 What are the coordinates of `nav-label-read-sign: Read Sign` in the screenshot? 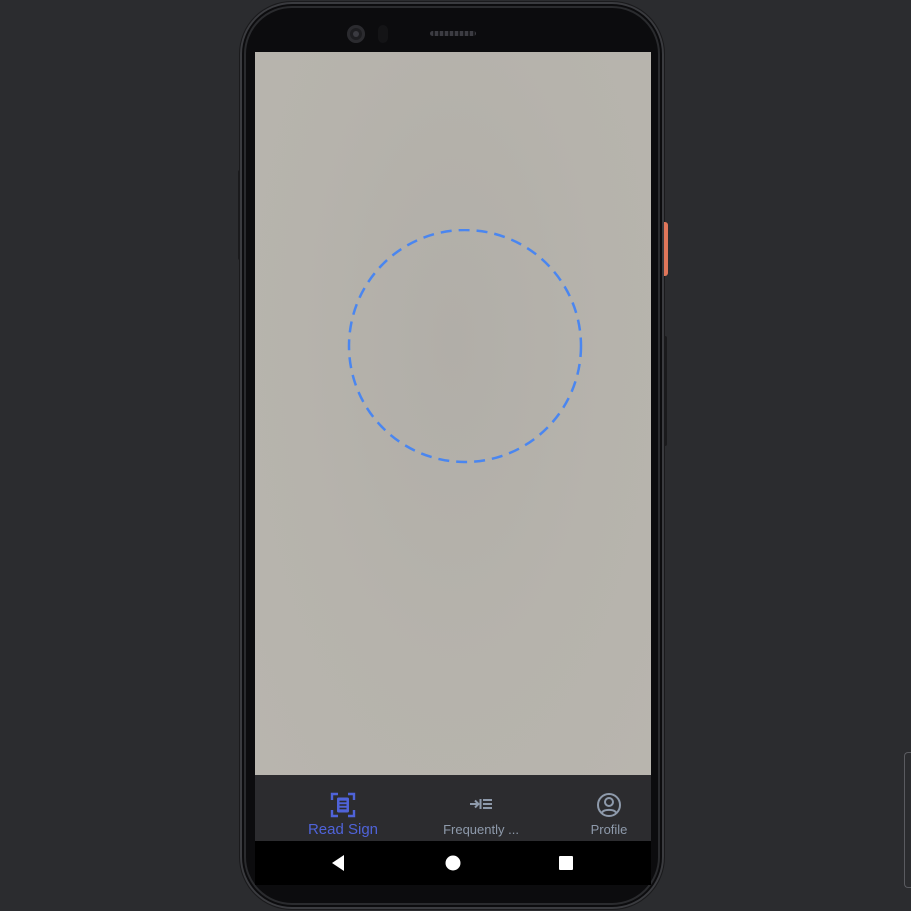 It's located at (343, 829).